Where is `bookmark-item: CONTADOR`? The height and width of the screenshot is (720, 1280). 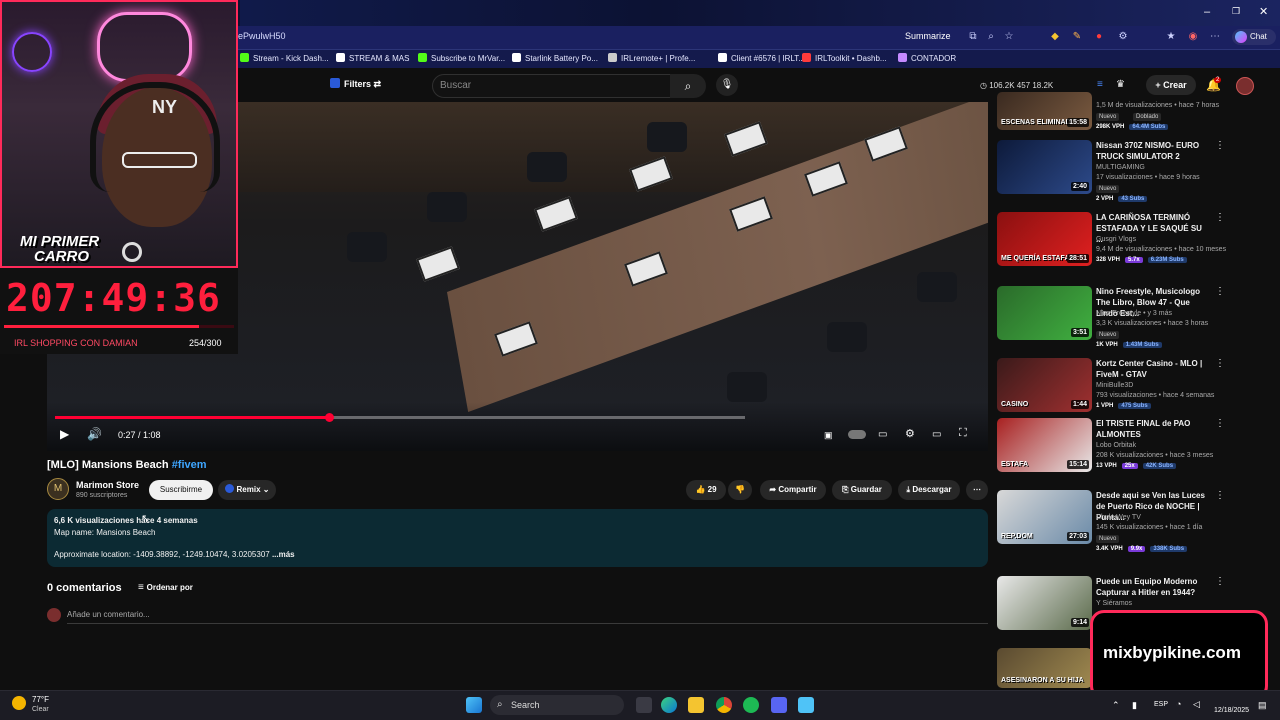 bookmark-item: CONTADOR is located at coordinates (927, 58).